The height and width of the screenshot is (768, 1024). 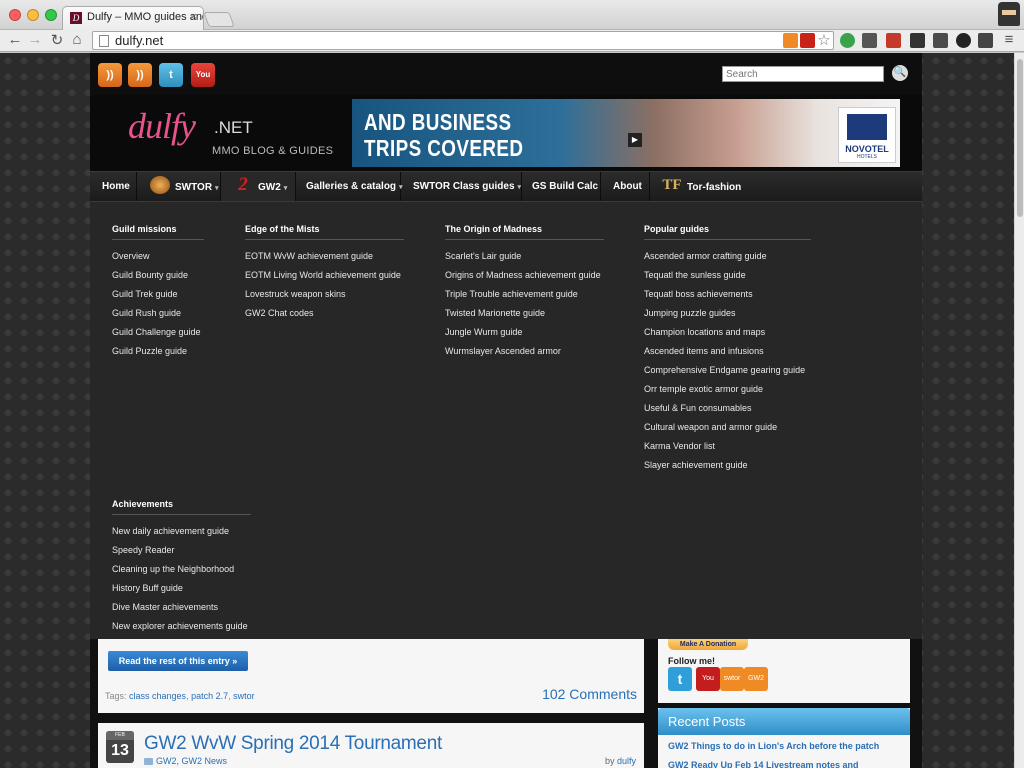 I want to click on reload-button: ↻, so click(x=57, y=40).